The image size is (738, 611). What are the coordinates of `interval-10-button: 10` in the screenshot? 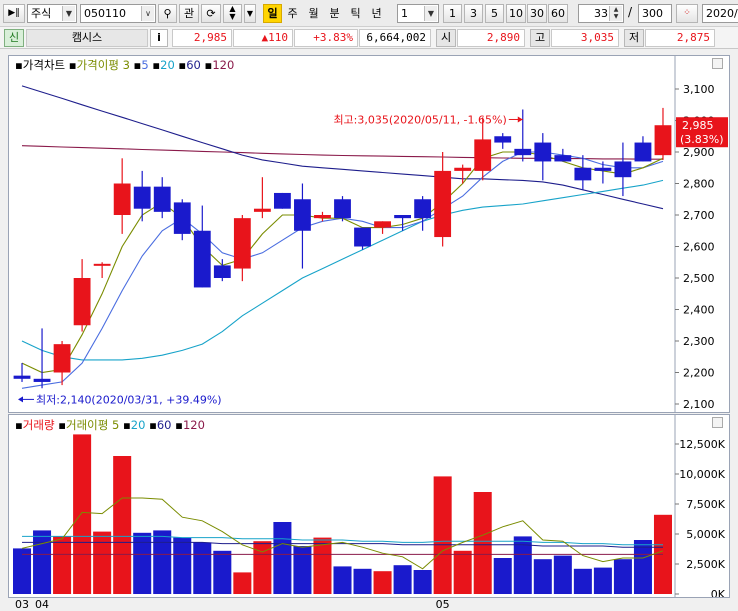 It's located at (516, 13).